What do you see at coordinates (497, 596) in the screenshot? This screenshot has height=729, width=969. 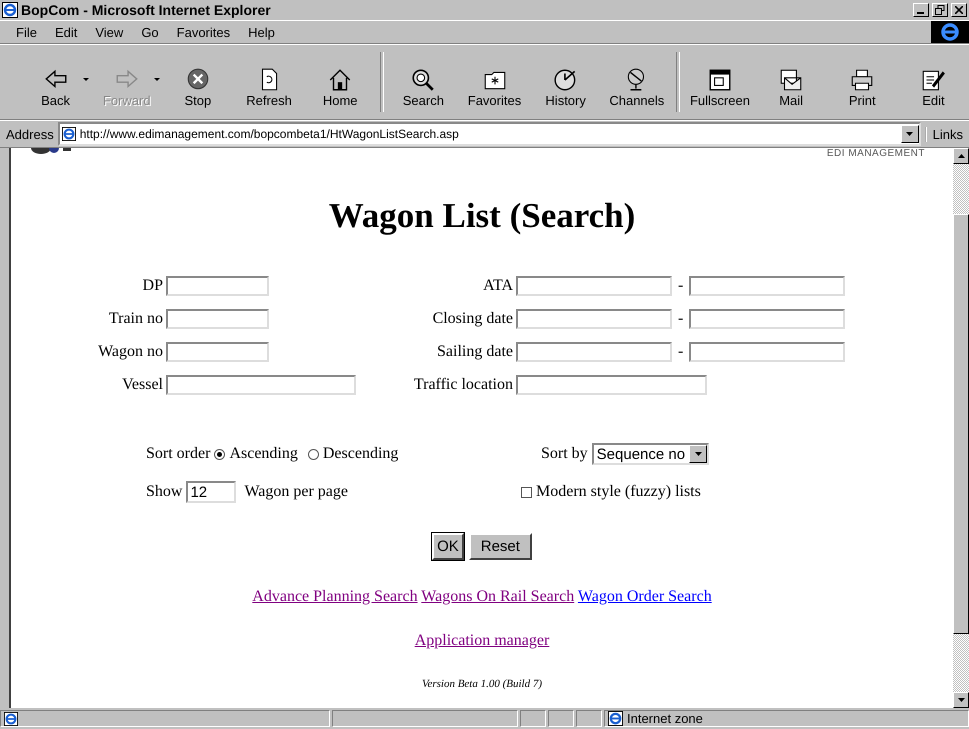 I see `page-link: Wagons On Rail Search` at bounding box center [497, 596].